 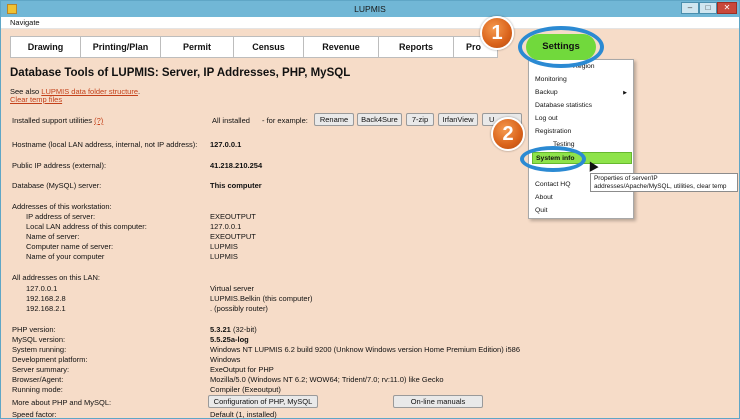 What do you see at coordinates (727, 8) in the screenshot?
I see `close-button: ✕` at bounding box center [727, 8].